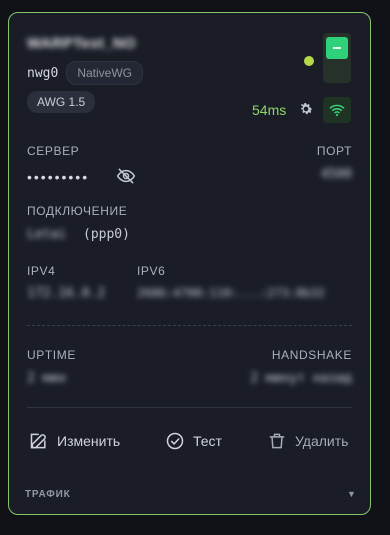  I want to click on actions-row: Изменить Тест Удалить, so click(189, 443).